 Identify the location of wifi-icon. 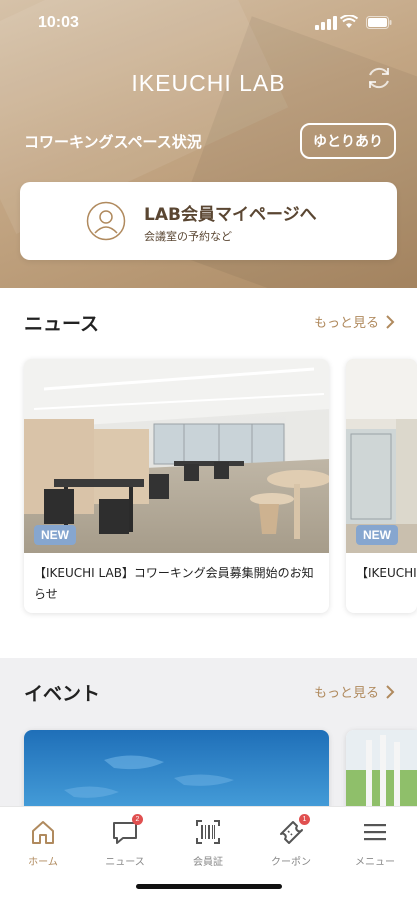
(349, 21).